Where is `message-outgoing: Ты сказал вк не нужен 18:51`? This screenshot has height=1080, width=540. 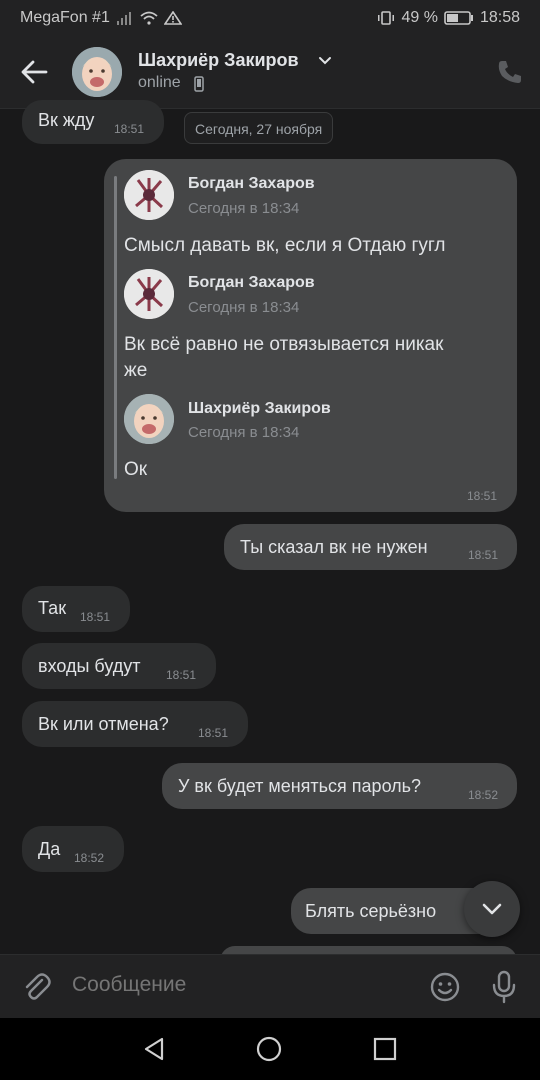 message-outgoing: Ты сказал вк не нужен 18:51 is located at coordinates (370, 547).